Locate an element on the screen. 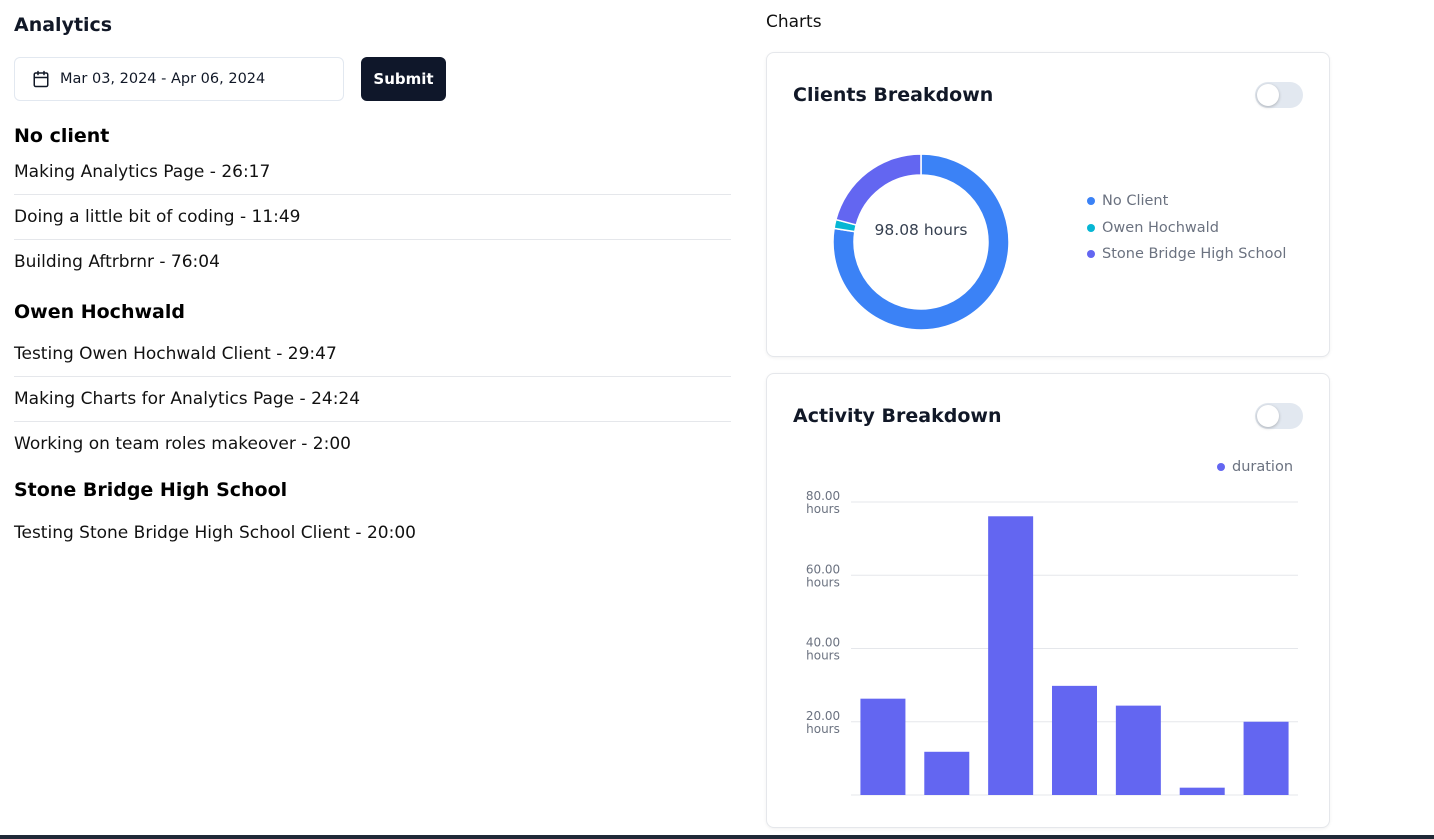 The width and height of the screenshot is (1434, 839). list-item: Doing a little bit of coding - 11:49 is located at coordinates (372, 217).